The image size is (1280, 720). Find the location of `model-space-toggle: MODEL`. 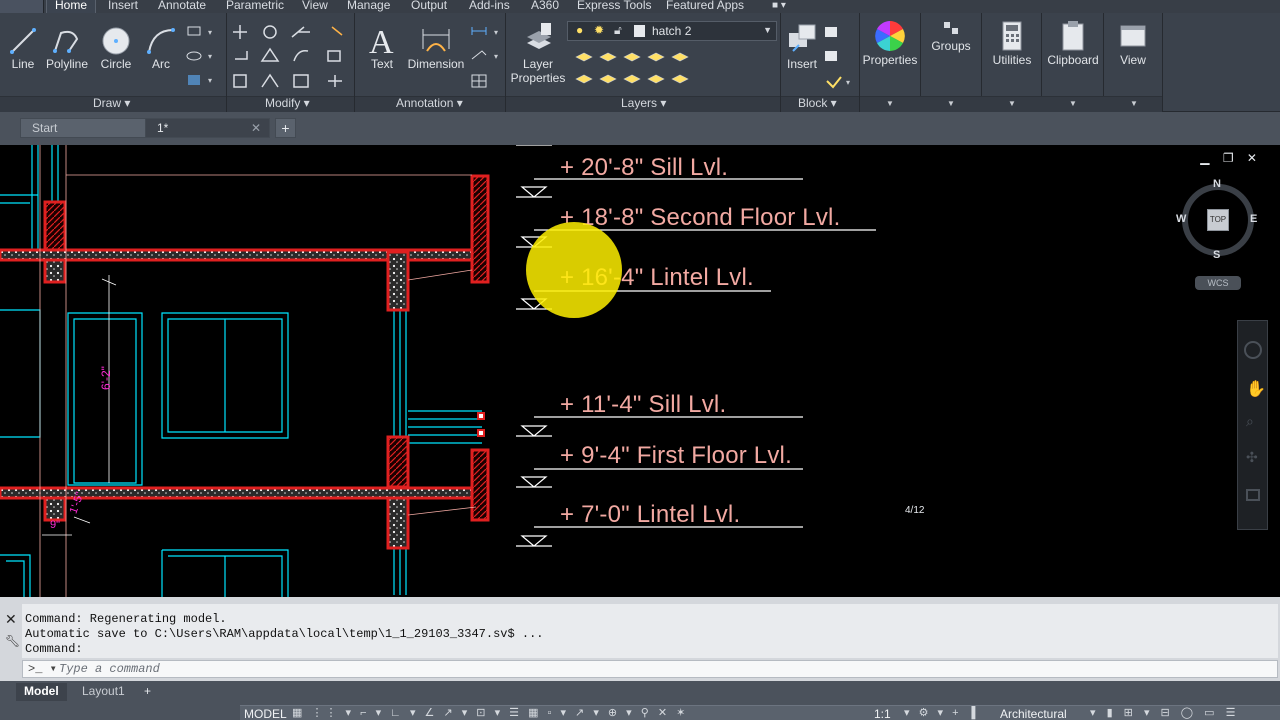

model-space-toggle: MODEL is located at coordinates (265, 713).